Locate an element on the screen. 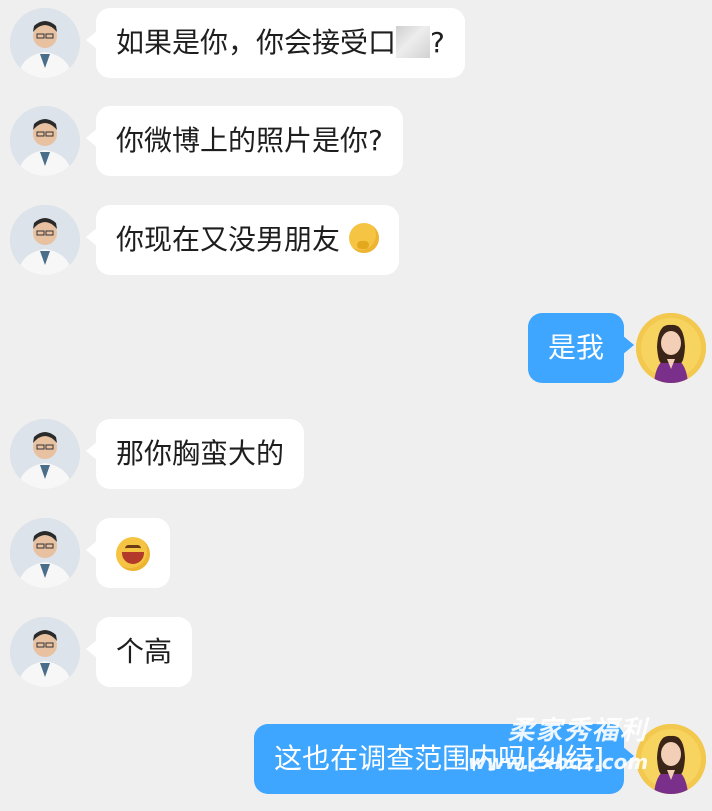  watermark-line1: 柔家秀福利 is located at coordinates (577, 731).